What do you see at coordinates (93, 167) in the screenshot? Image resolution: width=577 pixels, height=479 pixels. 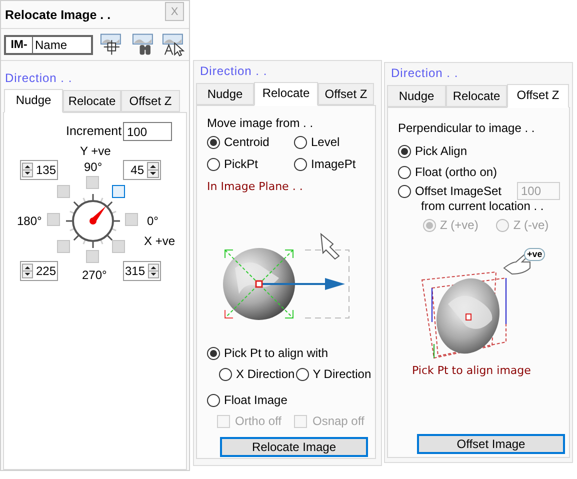 I see `angle-label: 90°` at bounding box center [93, 167].